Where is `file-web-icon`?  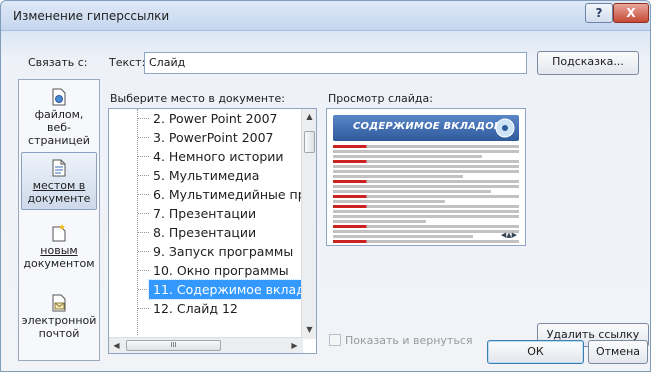
file-web-icon is located at coordinates (59, 97).